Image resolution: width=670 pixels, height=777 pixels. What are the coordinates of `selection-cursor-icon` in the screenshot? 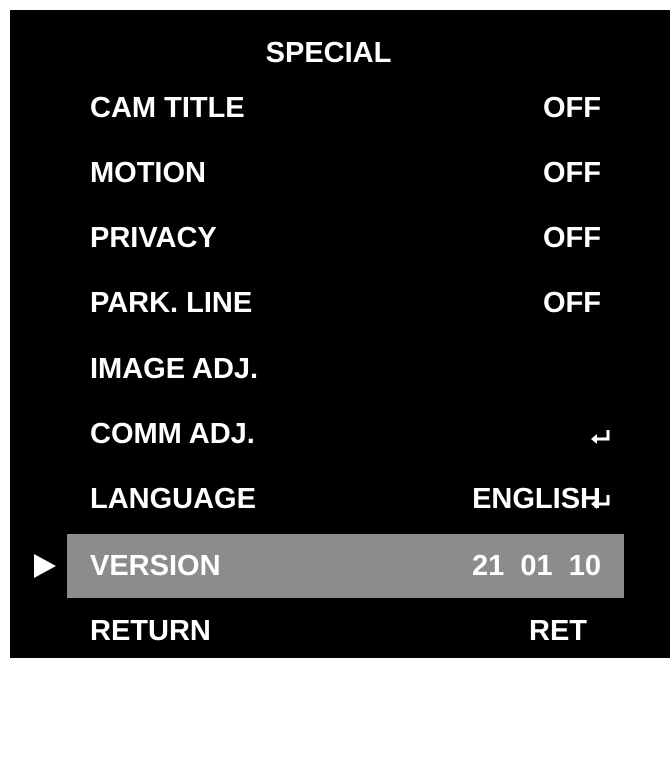 It's located at (45, 566).